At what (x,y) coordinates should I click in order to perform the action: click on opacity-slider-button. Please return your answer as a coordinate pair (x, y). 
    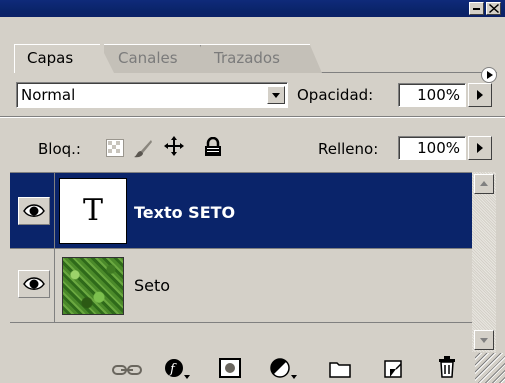
    Looking at the image, I should click on (480, 95).